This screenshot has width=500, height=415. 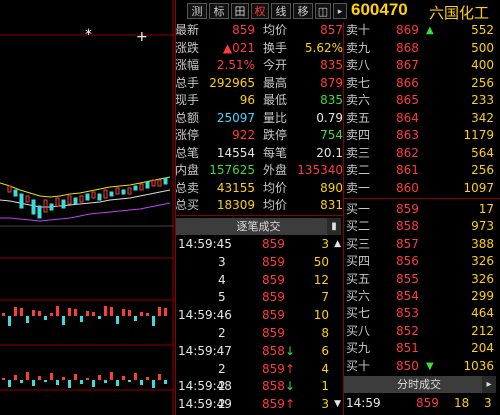 What do you see at coordinates (325, 333) in the screenshot?
I see `tick-volume: 8` at bounding box center [325, 333].